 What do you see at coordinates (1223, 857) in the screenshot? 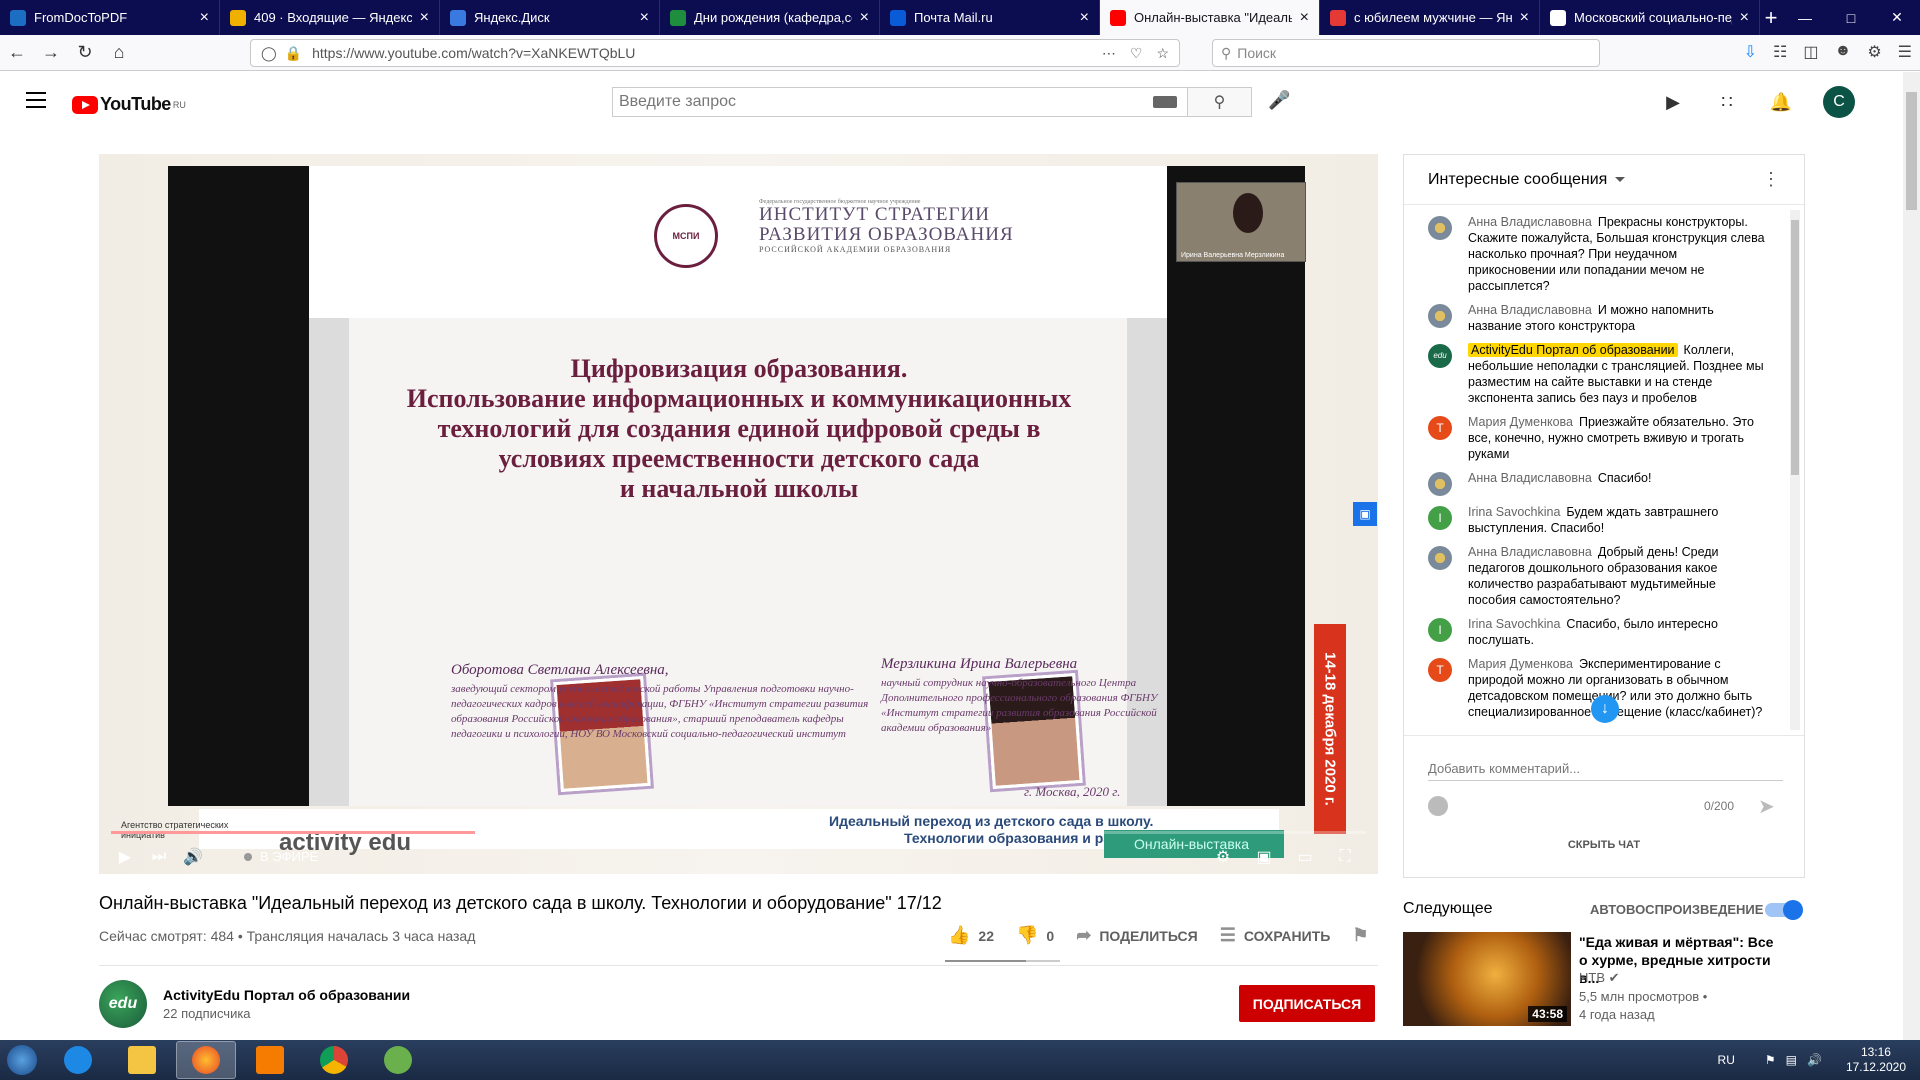
I see `settings-gear-icon: ⚙` at bounding box center [1223, 857].